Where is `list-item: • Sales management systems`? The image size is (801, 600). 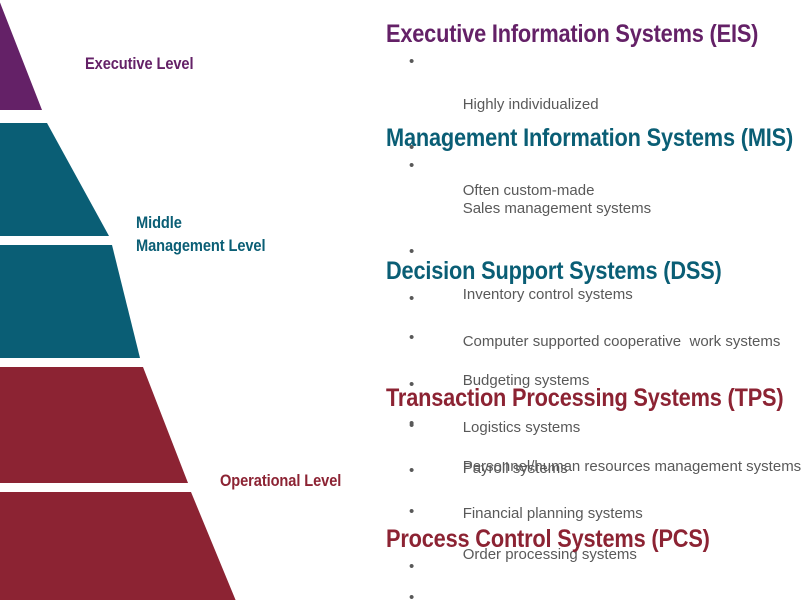
list-item: • Sales management systems is located at coordinates (591, 198).